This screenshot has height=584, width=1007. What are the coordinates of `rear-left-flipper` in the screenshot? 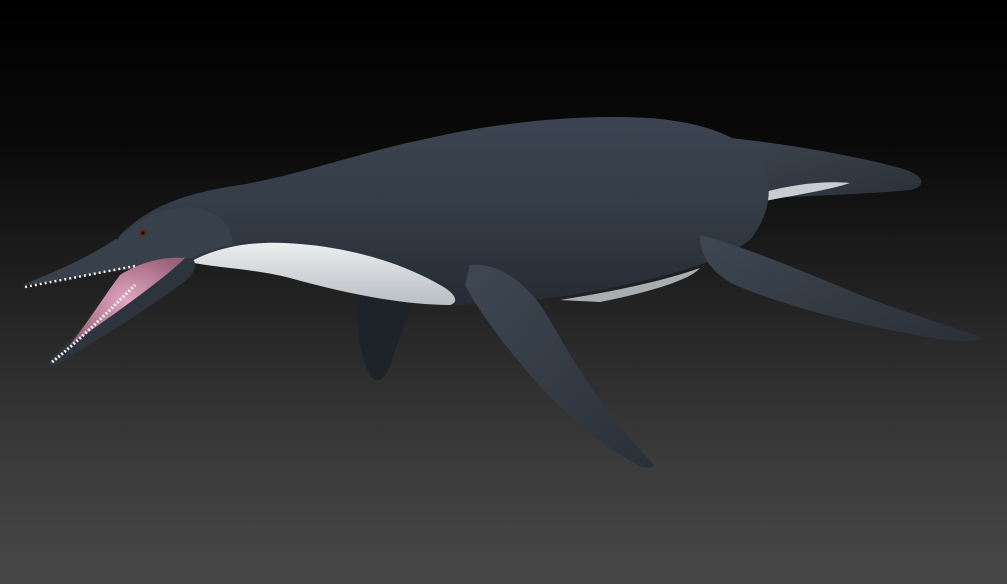 It's located at (384, 335).